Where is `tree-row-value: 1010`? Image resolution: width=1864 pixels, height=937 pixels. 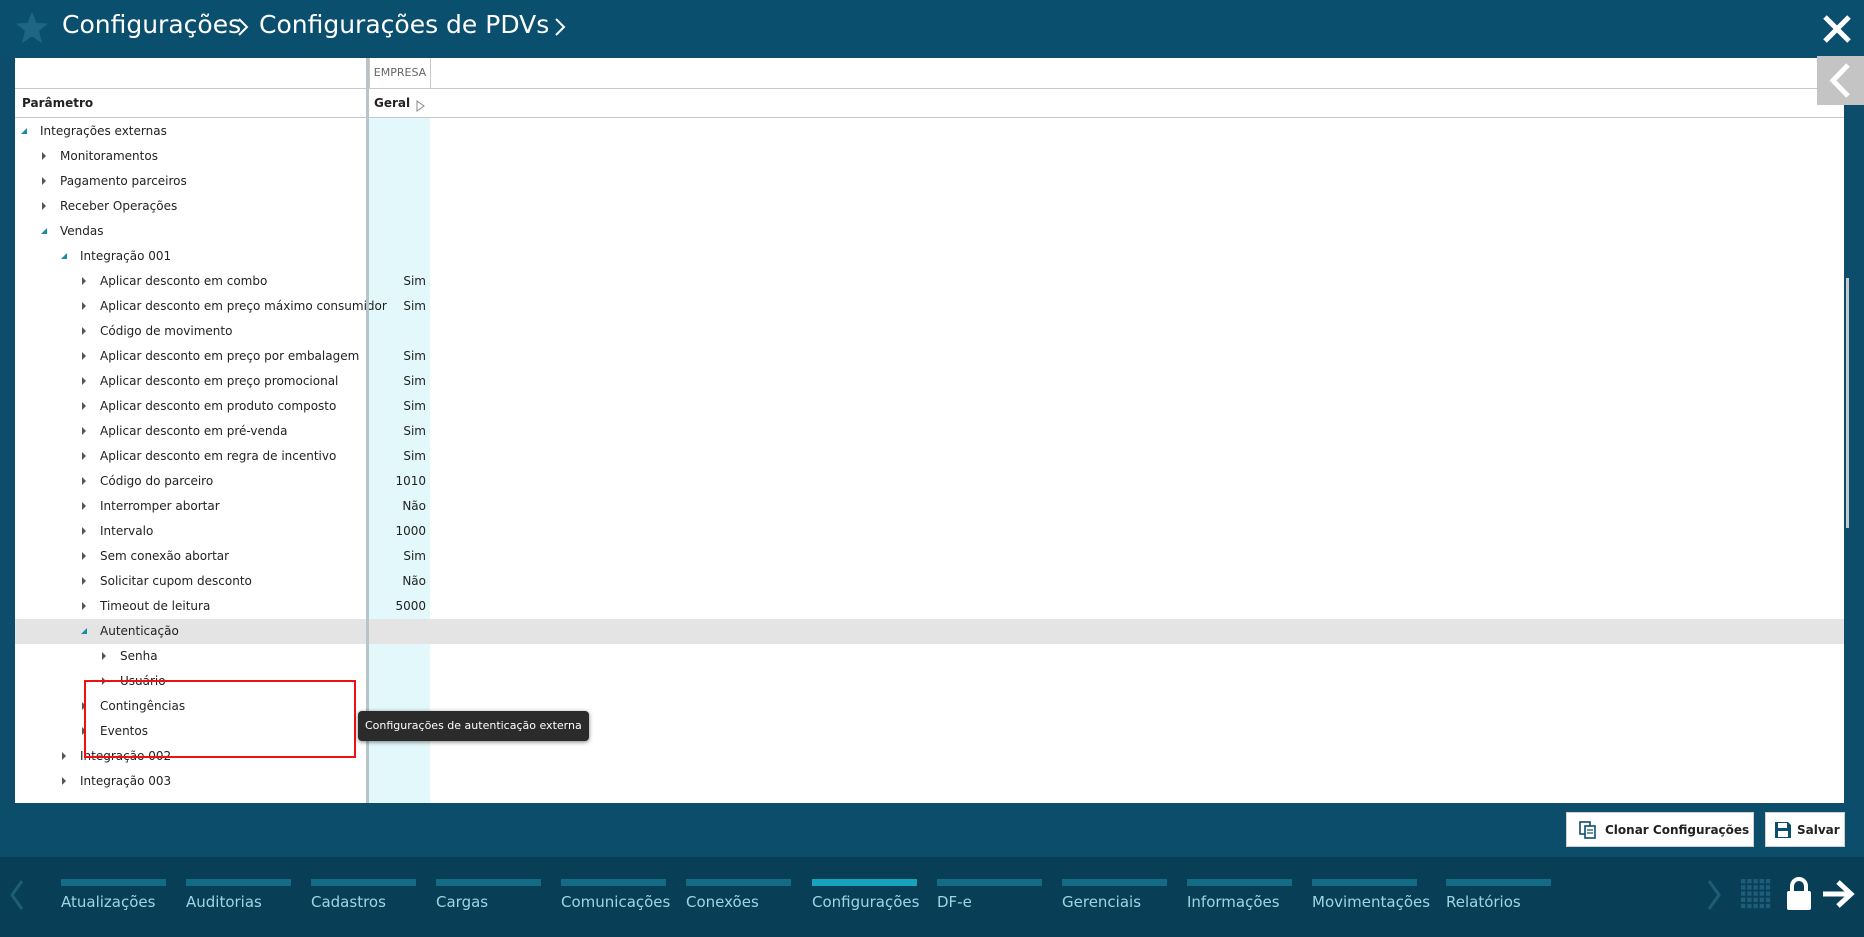
tree-row-value: 1010 is located at coordinates (398, 481).